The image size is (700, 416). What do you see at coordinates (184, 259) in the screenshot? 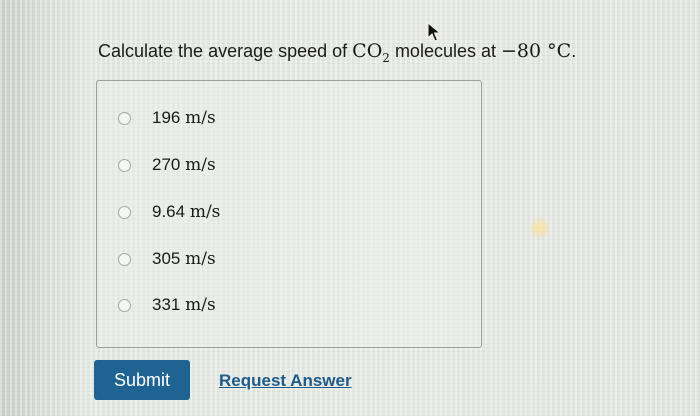
I see `option-label: 305 m/s` at bounding box center [184, 259].